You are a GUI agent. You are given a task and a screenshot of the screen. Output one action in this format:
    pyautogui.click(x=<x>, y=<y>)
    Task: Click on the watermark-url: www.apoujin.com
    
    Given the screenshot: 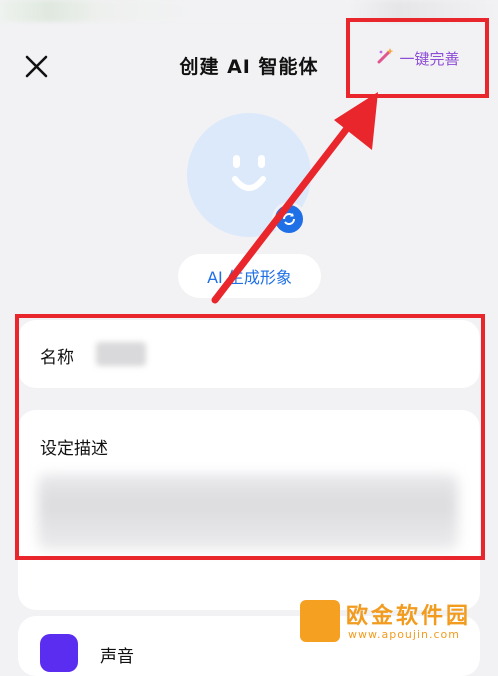 What is the action you would take?
    pyautogui.click(x=404, y=634)
    